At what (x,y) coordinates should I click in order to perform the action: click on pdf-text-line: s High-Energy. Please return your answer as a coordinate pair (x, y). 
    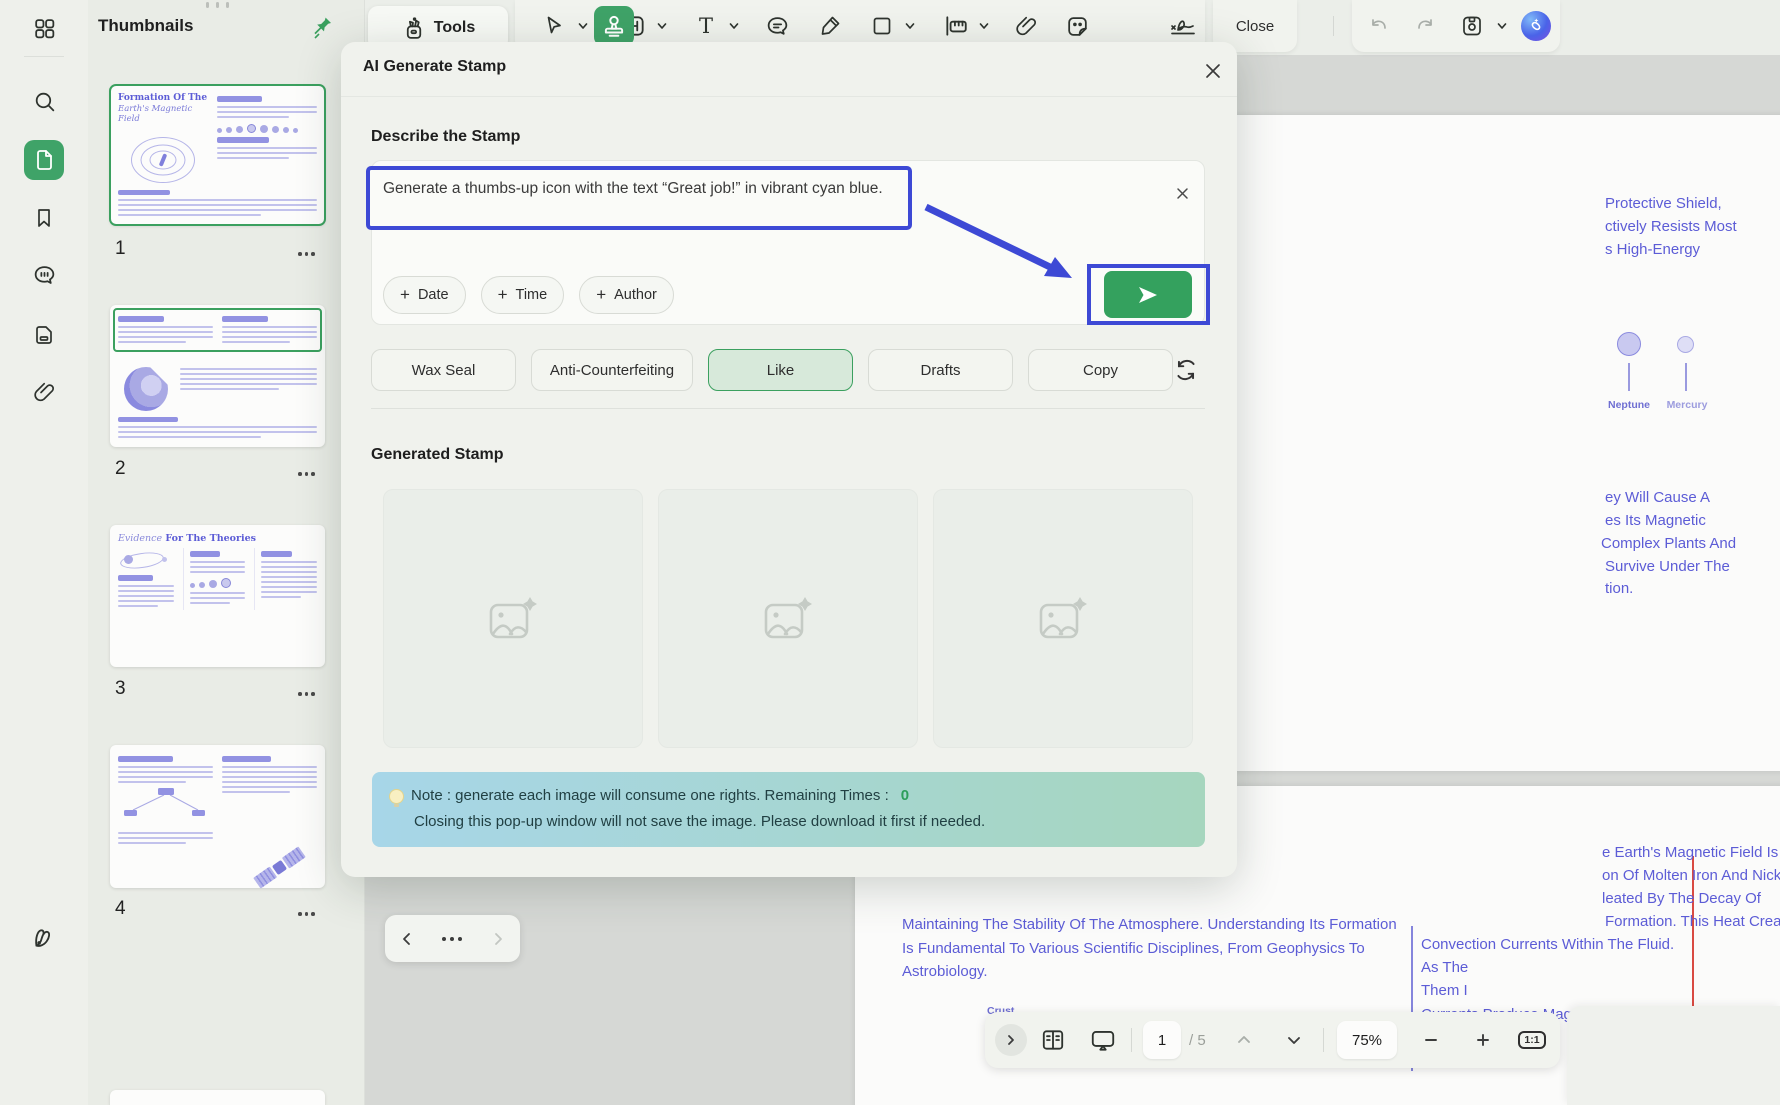
    Looking at the image, I should click on (1653, 249).